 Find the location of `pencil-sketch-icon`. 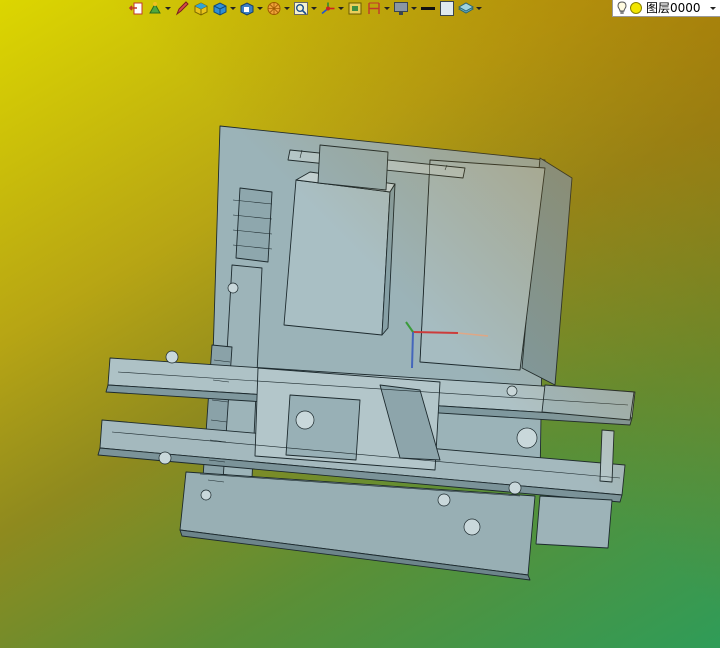

pencil-sketch-icon is located at coordinates (182, 8).